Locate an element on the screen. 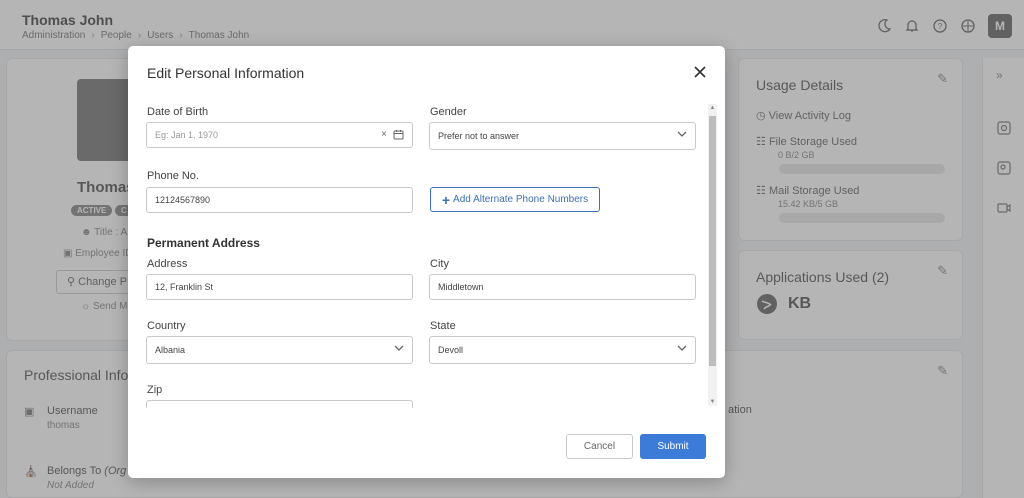  country-value: Albania is located at coordinates (170, 350).